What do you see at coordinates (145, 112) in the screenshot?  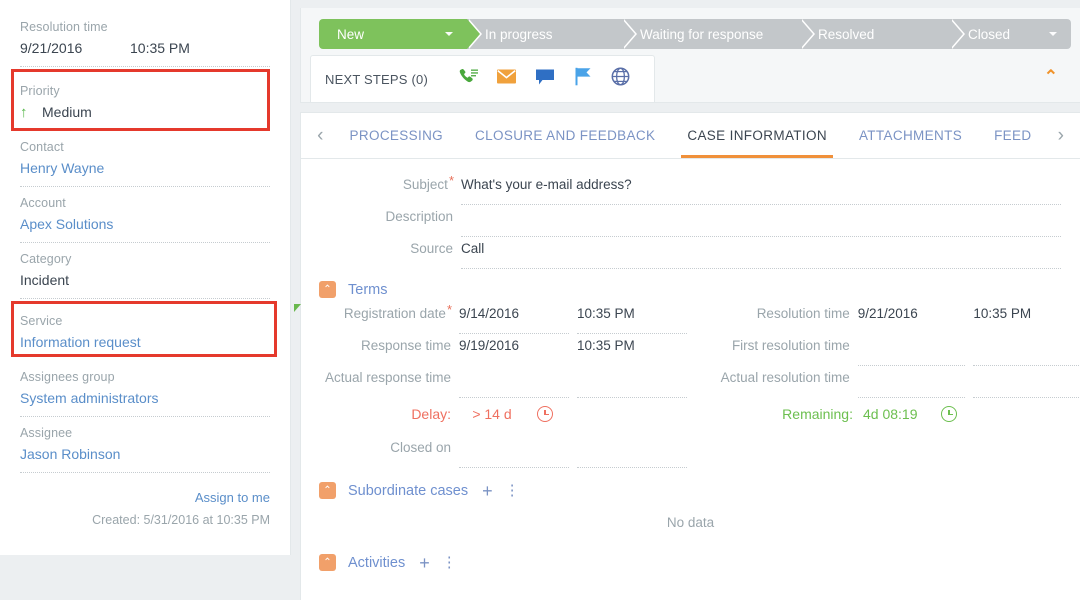 I see `sidebar-value-priority: ↑ Medium` at bounding box center [145, 112].